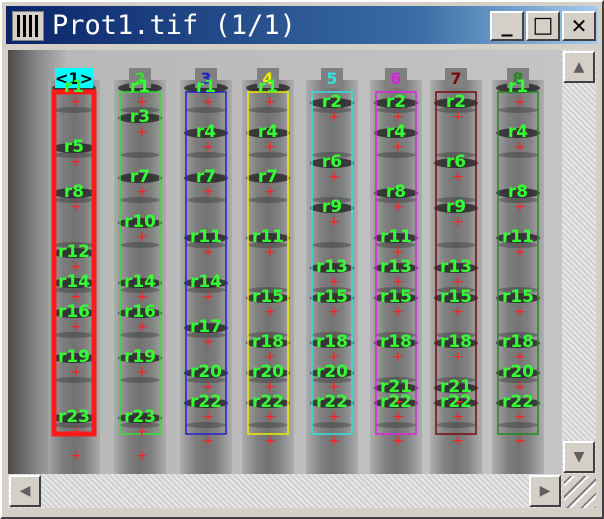 Image resolution: width=604 pixels, height=519 pixels. I want to click on scroll-down-button: ▼, so click(579, 457).